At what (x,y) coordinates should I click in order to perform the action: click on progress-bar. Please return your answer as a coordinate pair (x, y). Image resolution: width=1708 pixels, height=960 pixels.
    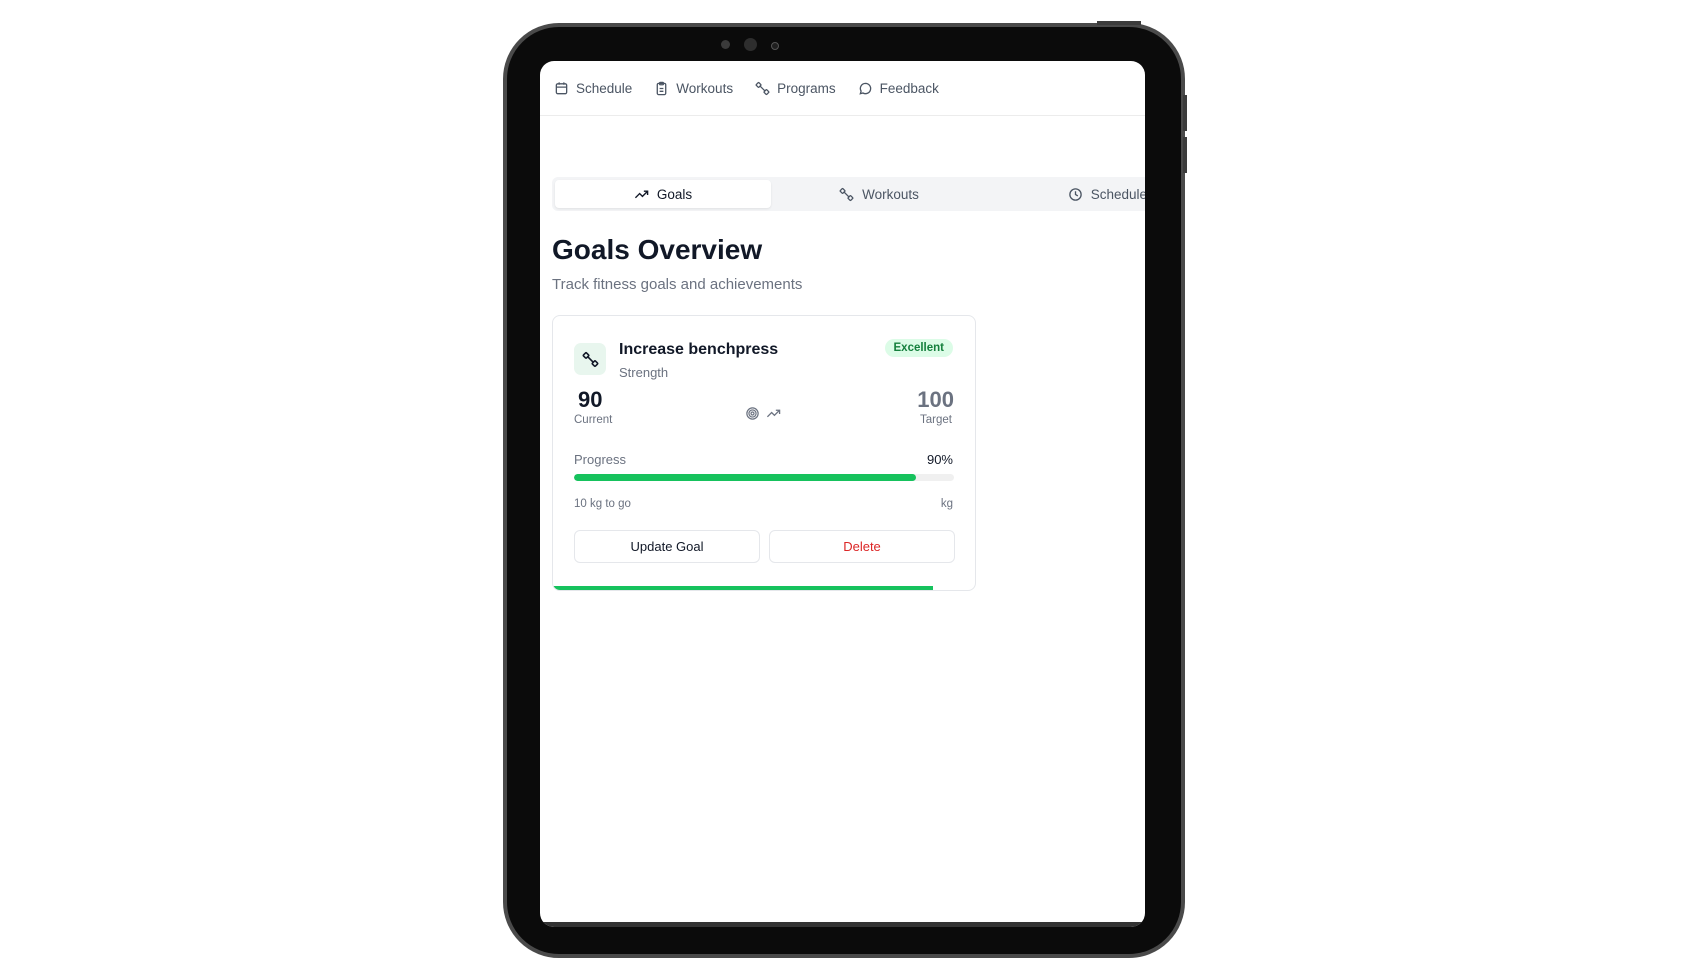
    Looking at the image, I should click on (764, 477).